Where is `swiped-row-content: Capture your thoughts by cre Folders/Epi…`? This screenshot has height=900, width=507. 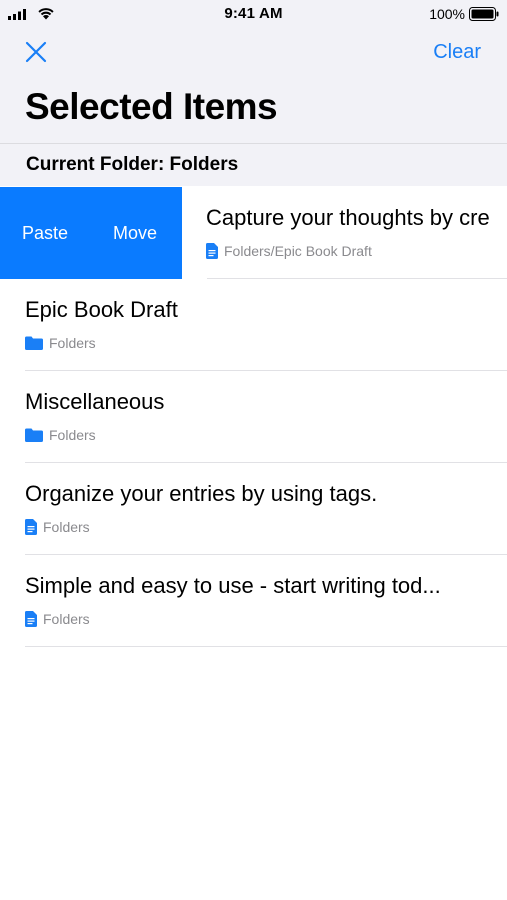
swiped-row-content: Capture your thoughts by cre Folders/Epi… is located at coordinates (344, 233).